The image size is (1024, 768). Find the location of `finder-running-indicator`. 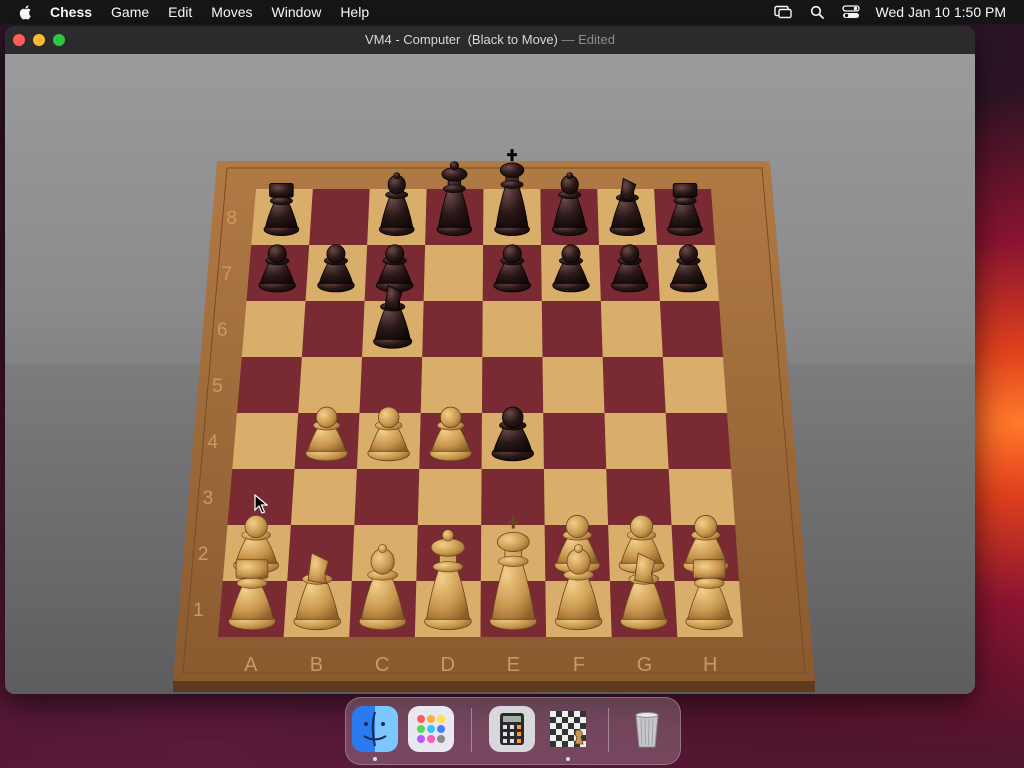

finder-running-indicator is located at coordinates (375, 759).